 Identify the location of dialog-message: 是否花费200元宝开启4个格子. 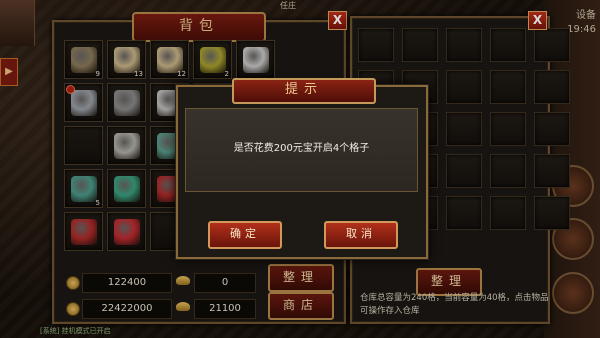
(301, 148).